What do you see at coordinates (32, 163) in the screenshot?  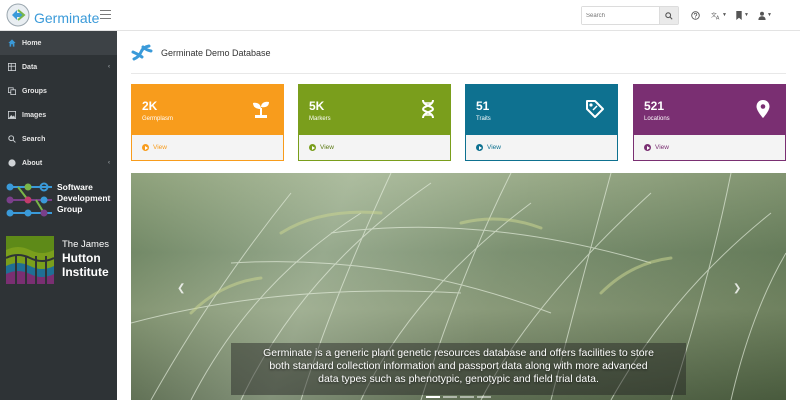 I see `sidebar-item-label: About` at bounding box center [32, 163].